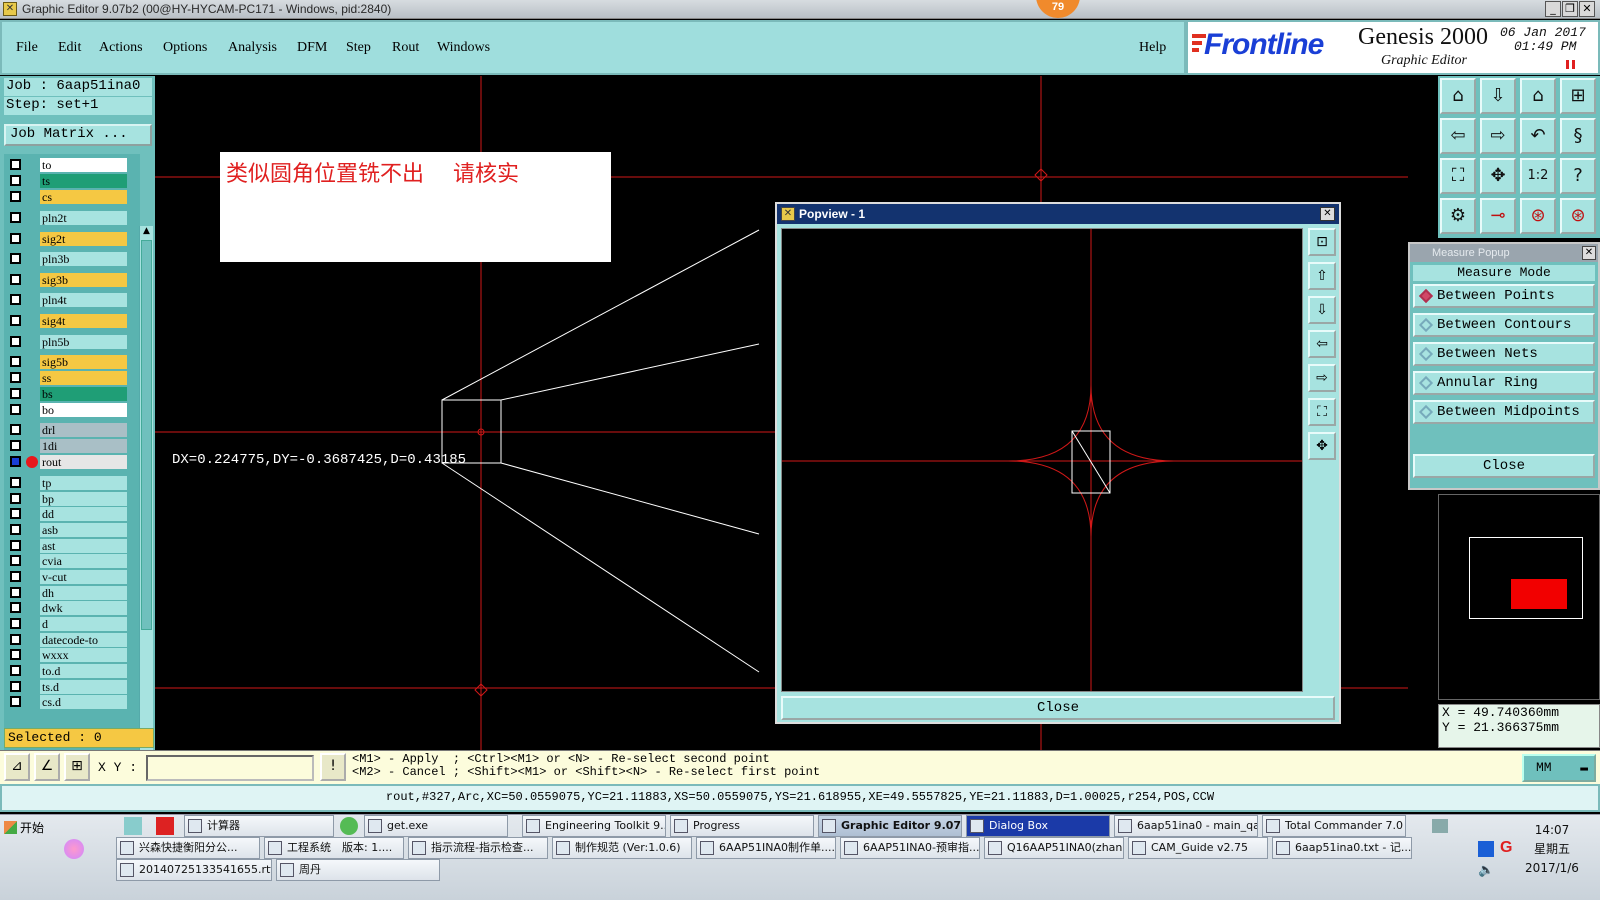  Describe the element at coordinates (68, 378) in the screenshot. I see `layer-row: ss` at that location.